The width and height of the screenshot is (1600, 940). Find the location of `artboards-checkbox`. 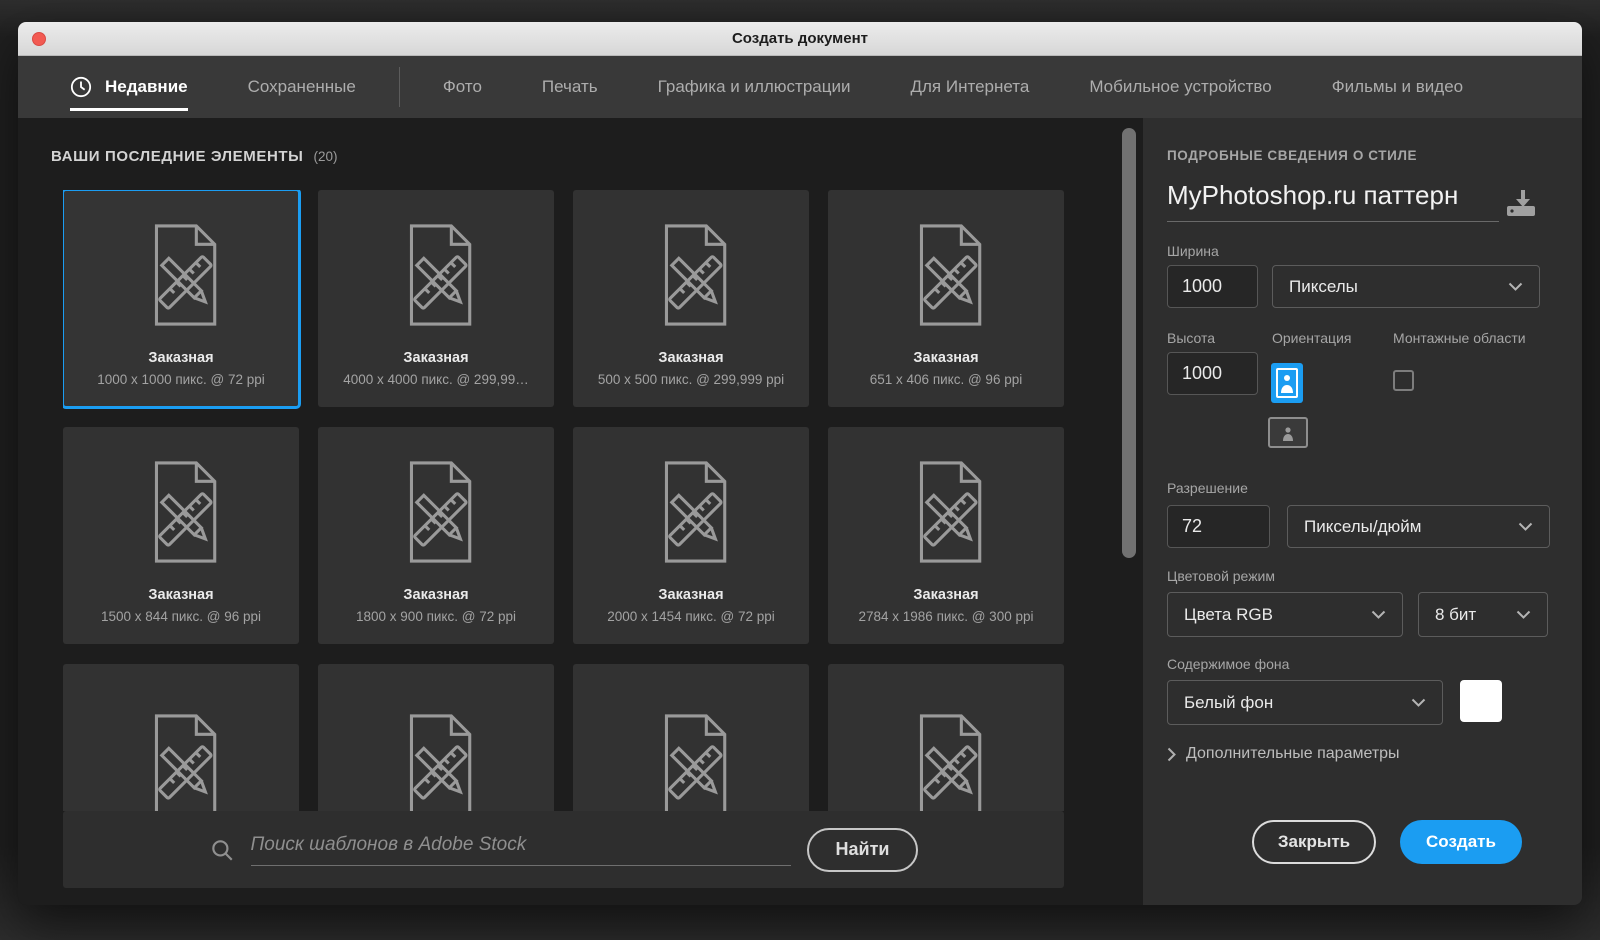

artboards-checkbox is located at coordinates (1403, 380).